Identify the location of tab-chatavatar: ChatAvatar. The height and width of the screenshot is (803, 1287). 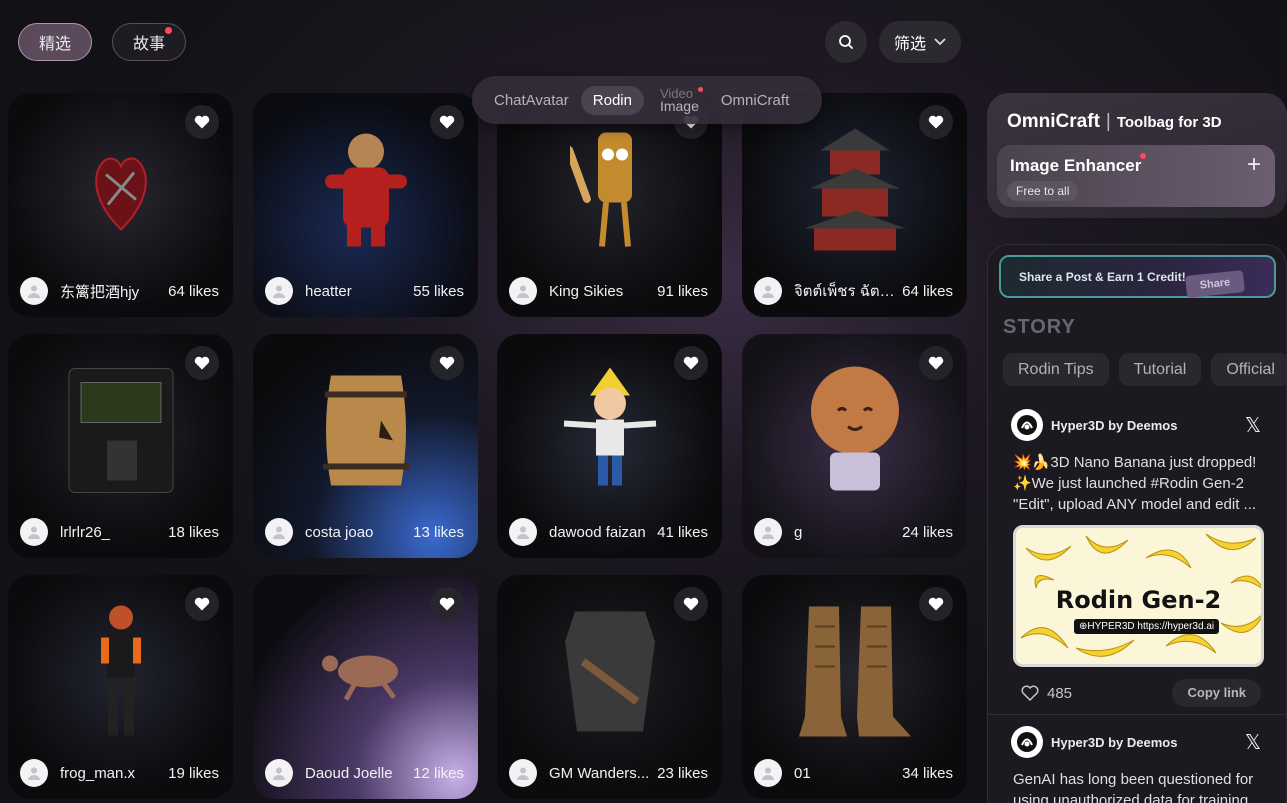
(531, 100).